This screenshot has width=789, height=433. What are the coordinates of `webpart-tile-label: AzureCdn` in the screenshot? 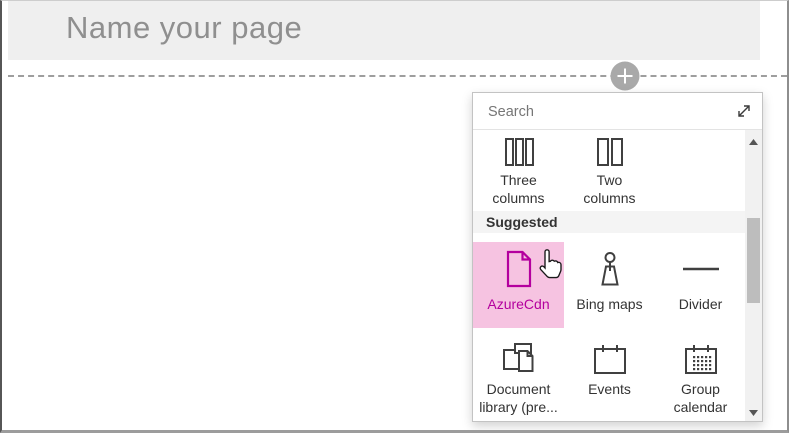 It's located at (518, 304).